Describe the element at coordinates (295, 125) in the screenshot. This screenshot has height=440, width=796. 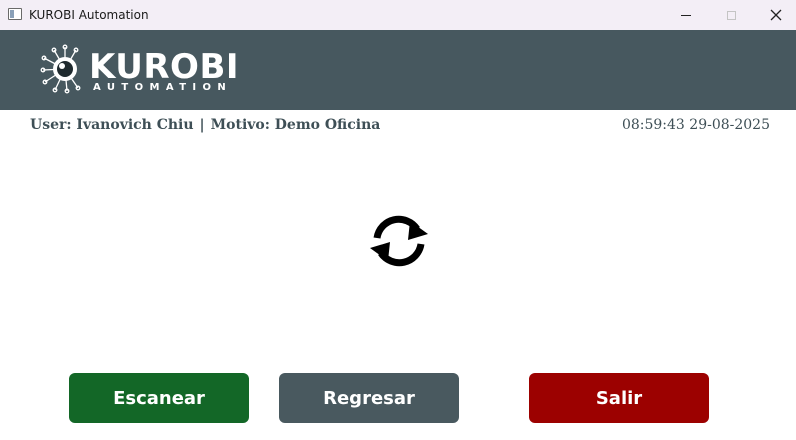
I see `reason-label: Motivo: Demo Oficina` at that location.